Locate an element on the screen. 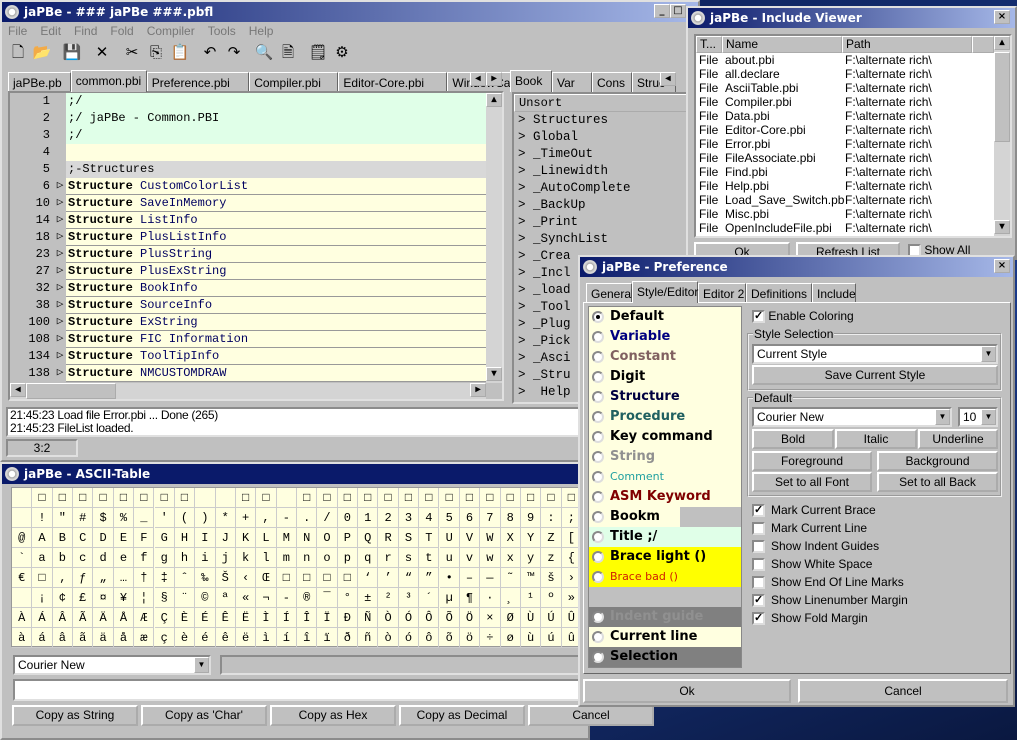  ascii-cell: M is located at coordinates (286, 538).